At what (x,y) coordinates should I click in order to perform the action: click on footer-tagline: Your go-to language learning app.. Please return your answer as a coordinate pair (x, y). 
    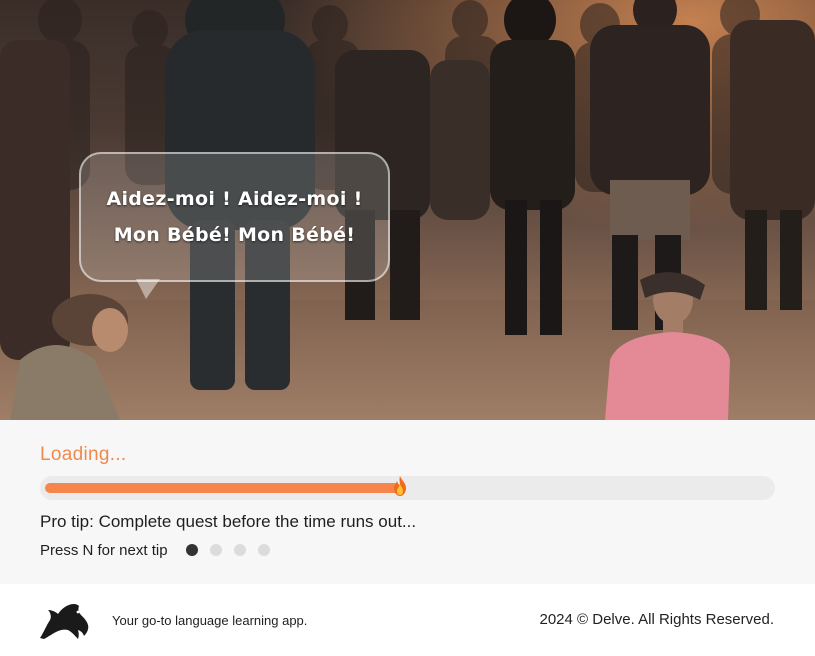
    Looking at the image, I should click on (210, 620).